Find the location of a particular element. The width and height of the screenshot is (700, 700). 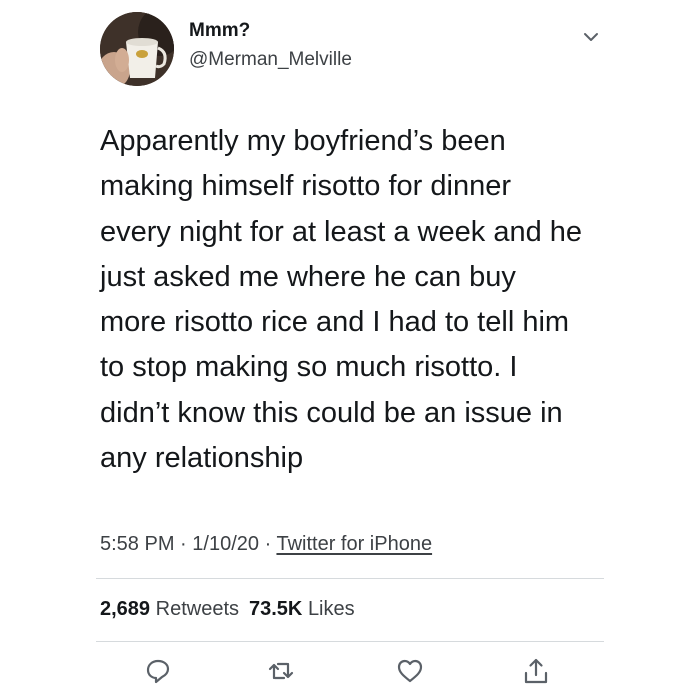

avatar-image is located at coordinates (137, 49).